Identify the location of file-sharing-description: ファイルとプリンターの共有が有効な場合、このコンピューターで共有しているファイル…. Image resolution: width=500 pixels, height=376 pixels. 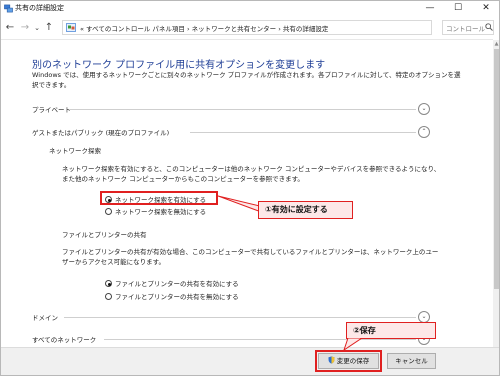
(250, 257).